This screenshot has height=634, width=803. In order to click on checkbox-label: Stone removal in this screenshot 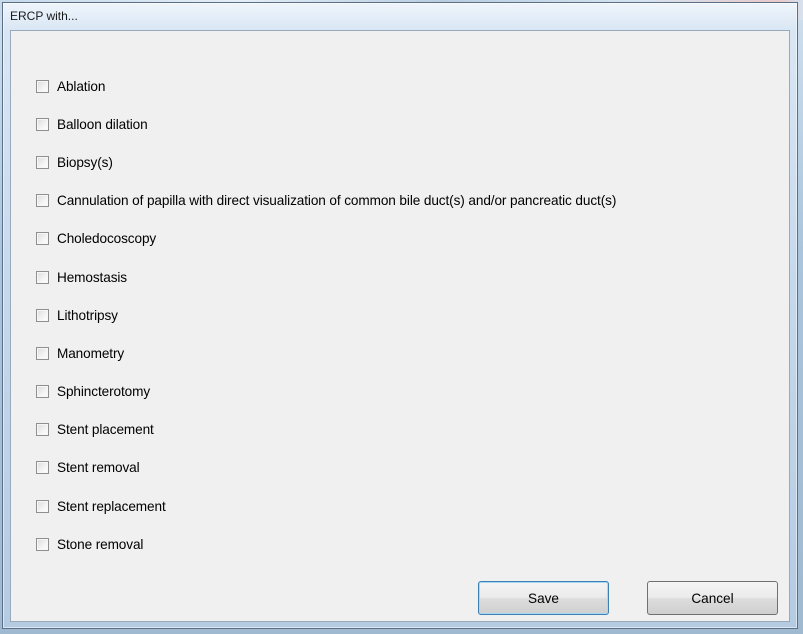, I will do `click(100, 544)`.